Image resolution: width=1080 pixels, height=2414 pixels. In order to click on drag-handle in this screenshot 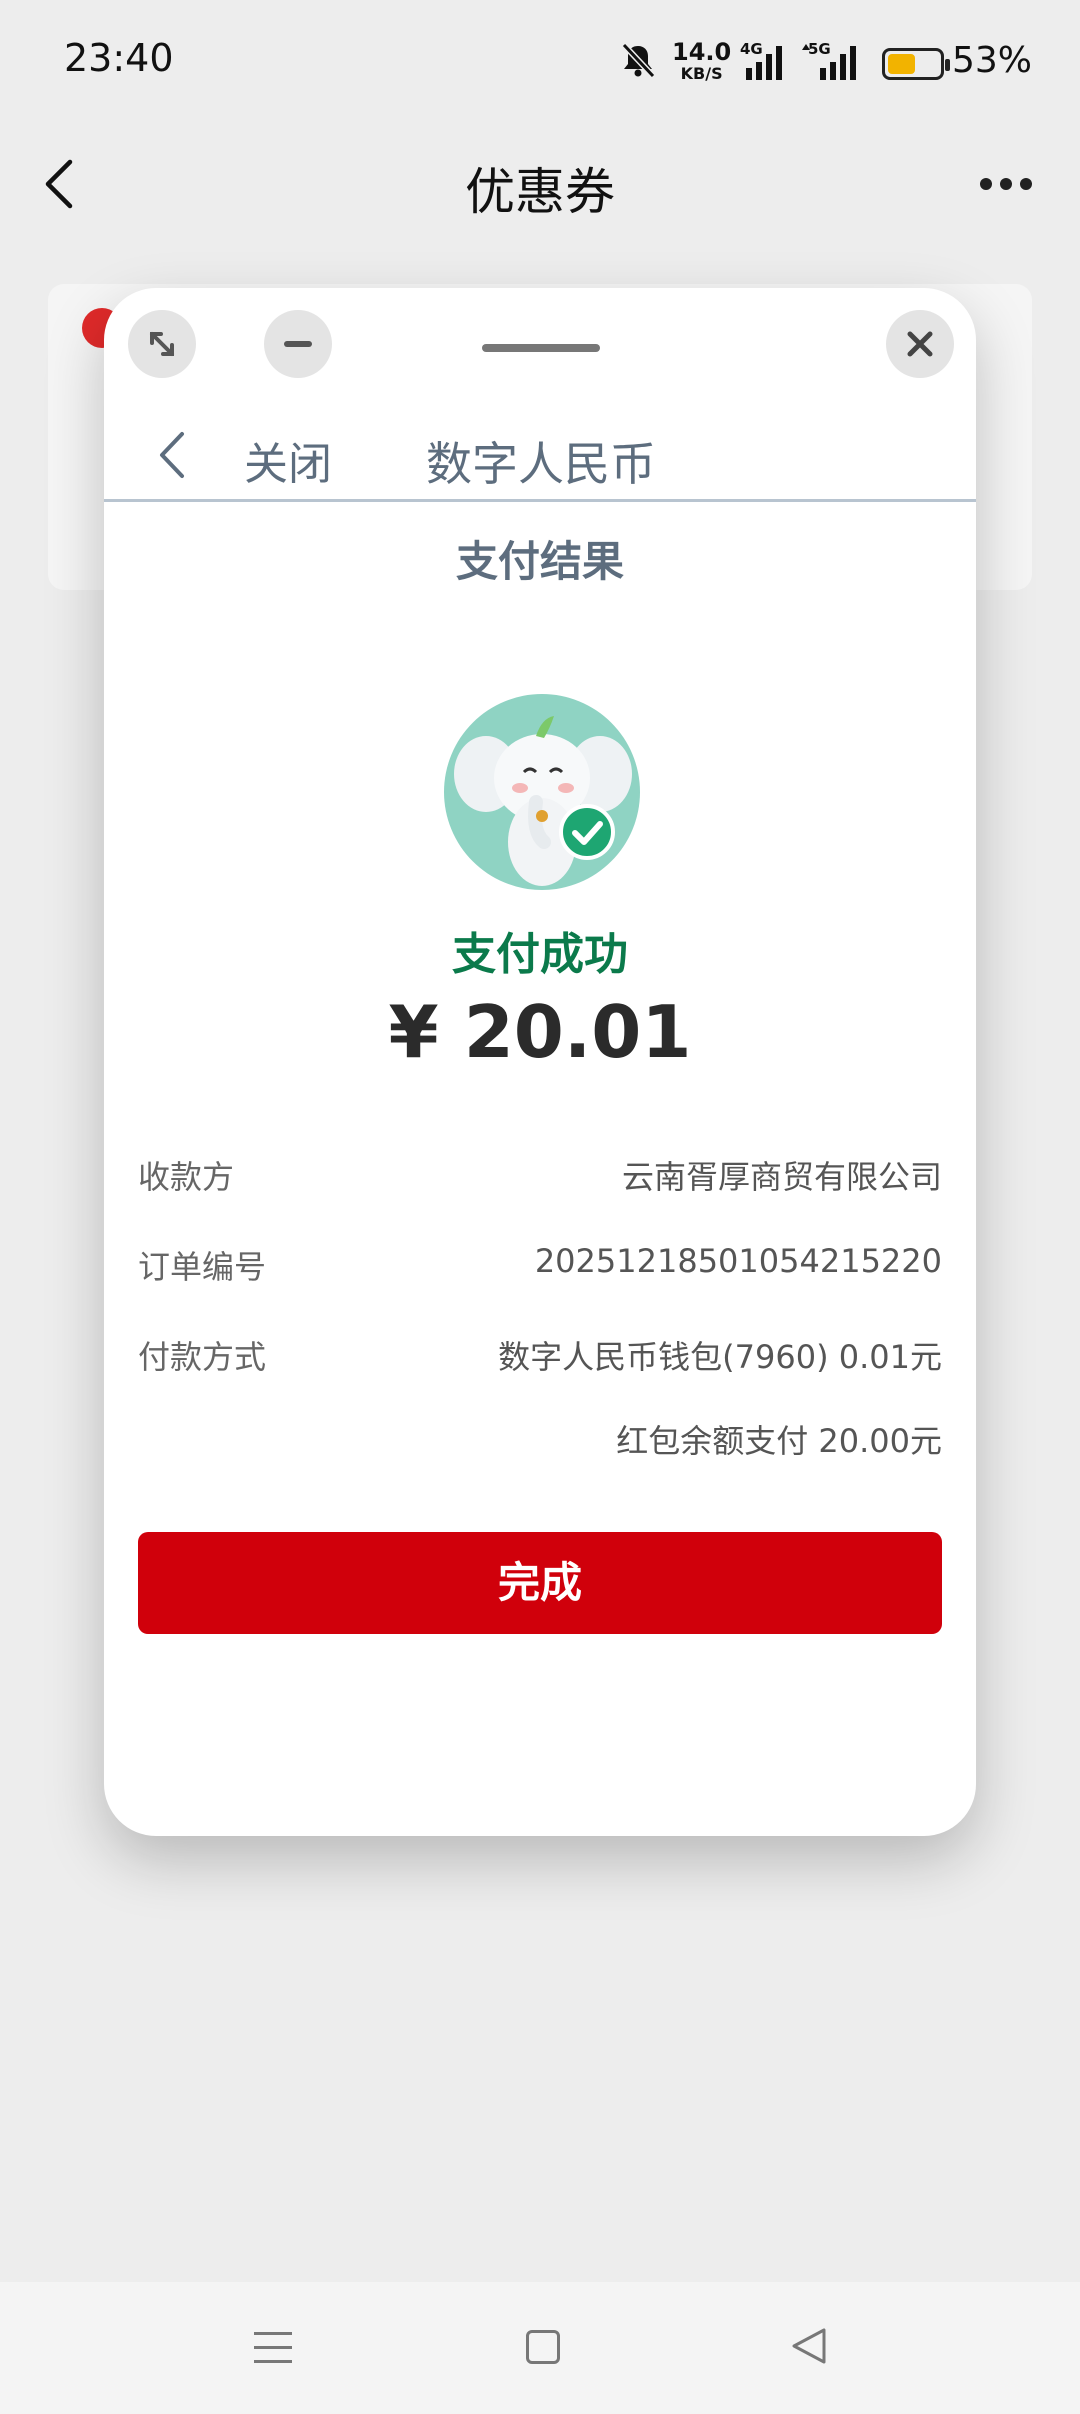, I will do `click(541, 348)`.